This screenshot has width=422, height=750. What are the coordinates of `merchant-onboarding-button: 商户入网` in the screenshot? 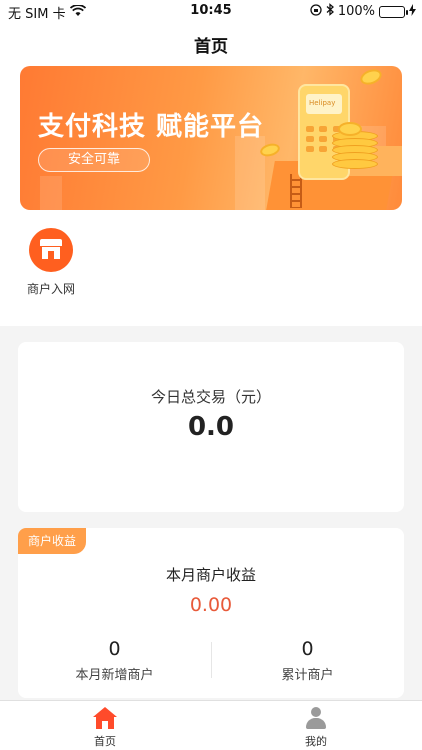 It's located at (51, 262).